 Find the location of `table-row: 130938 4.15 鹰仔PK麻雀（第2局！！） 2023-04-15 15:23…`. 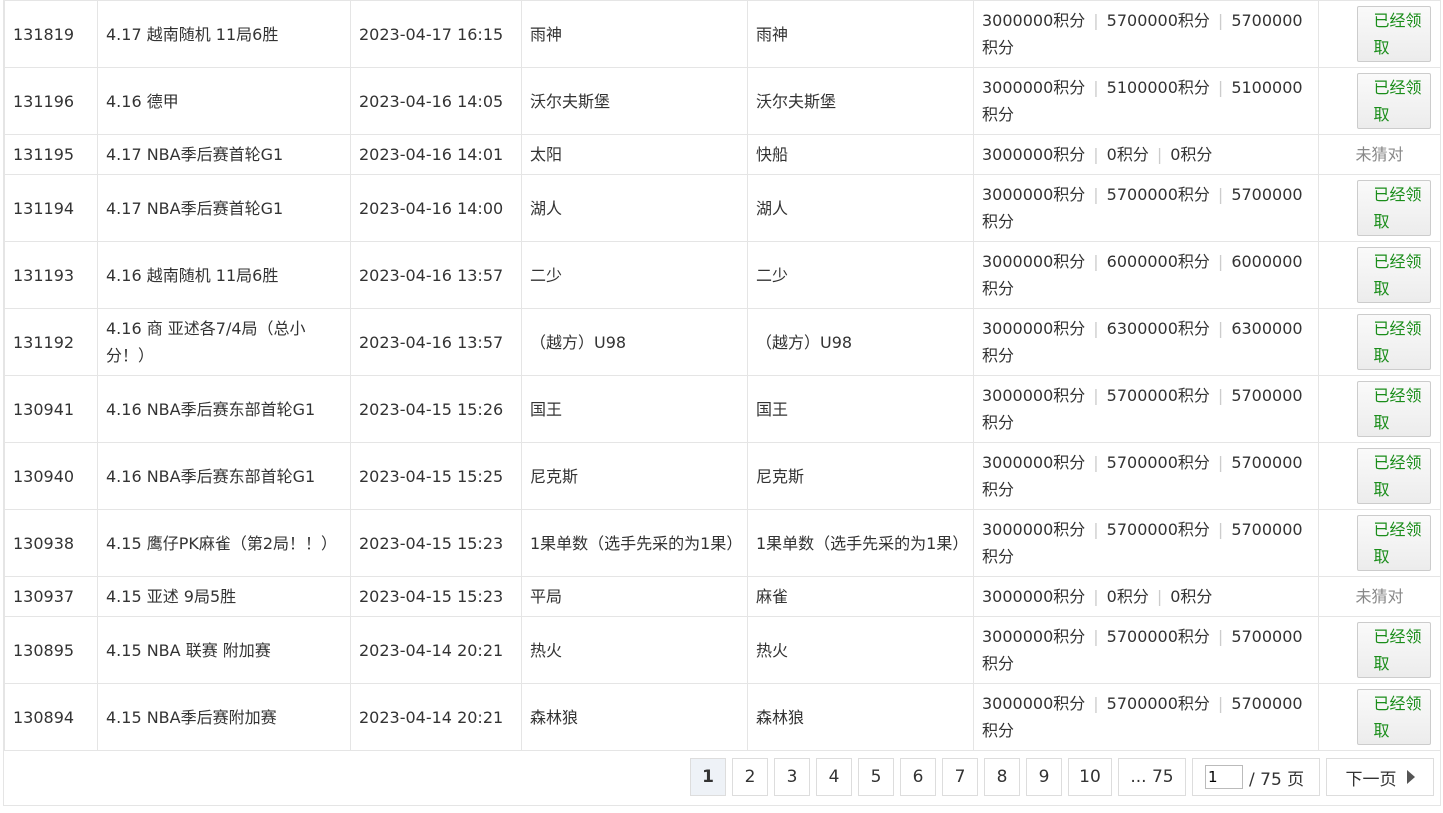

table-row: 130938 4.15 鹰仔PK麻雀（第2局！！） 2023-04-15 15:23… is located at coordinates (722, 543).